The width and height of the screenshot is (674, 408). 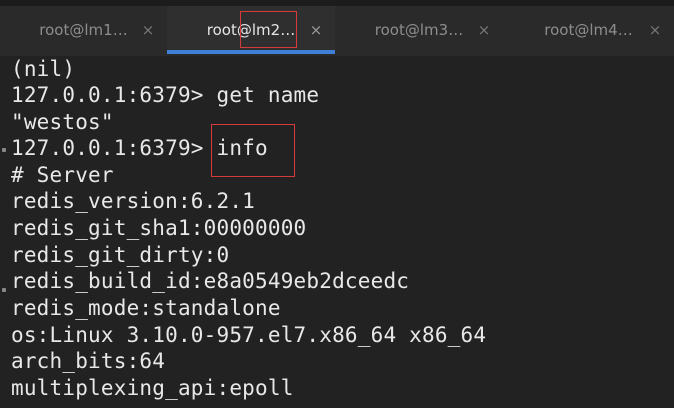 I want to click on terminal-line: 127.0.0.1:6379> info, so click(x=139, y=148).